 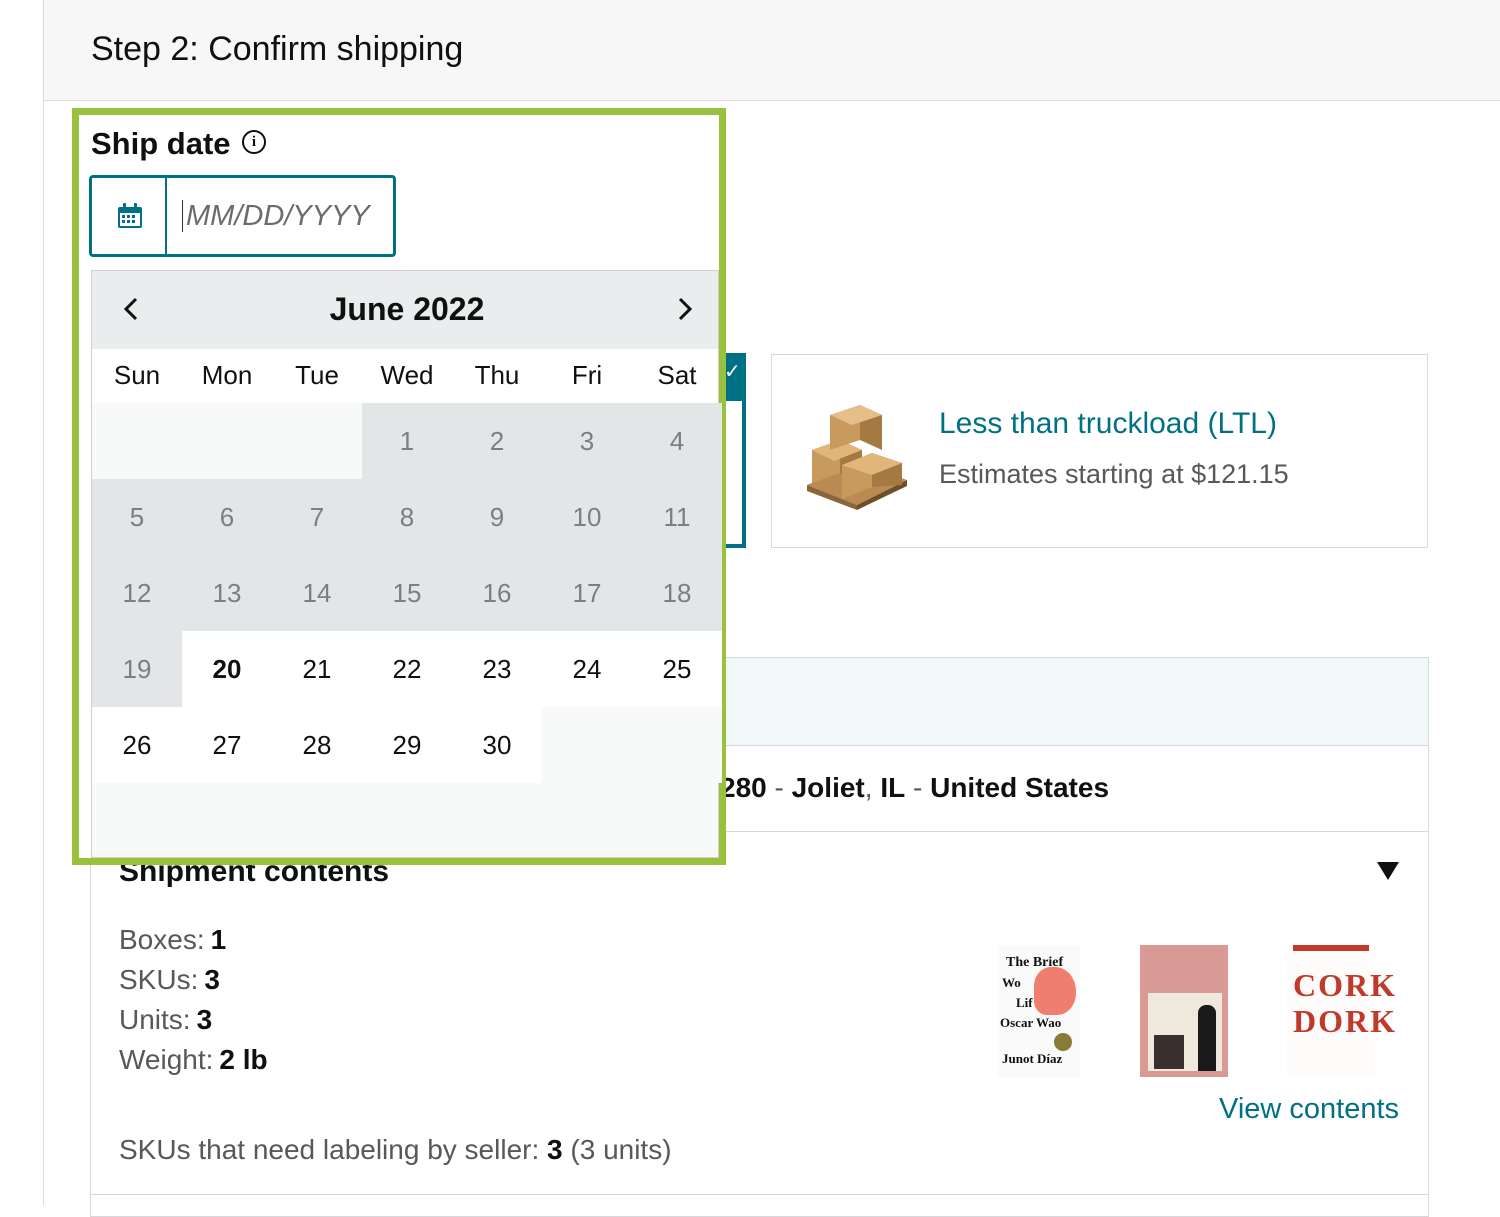 I want to click on ship-from-city: Joliet, so click(x=828, y=787).